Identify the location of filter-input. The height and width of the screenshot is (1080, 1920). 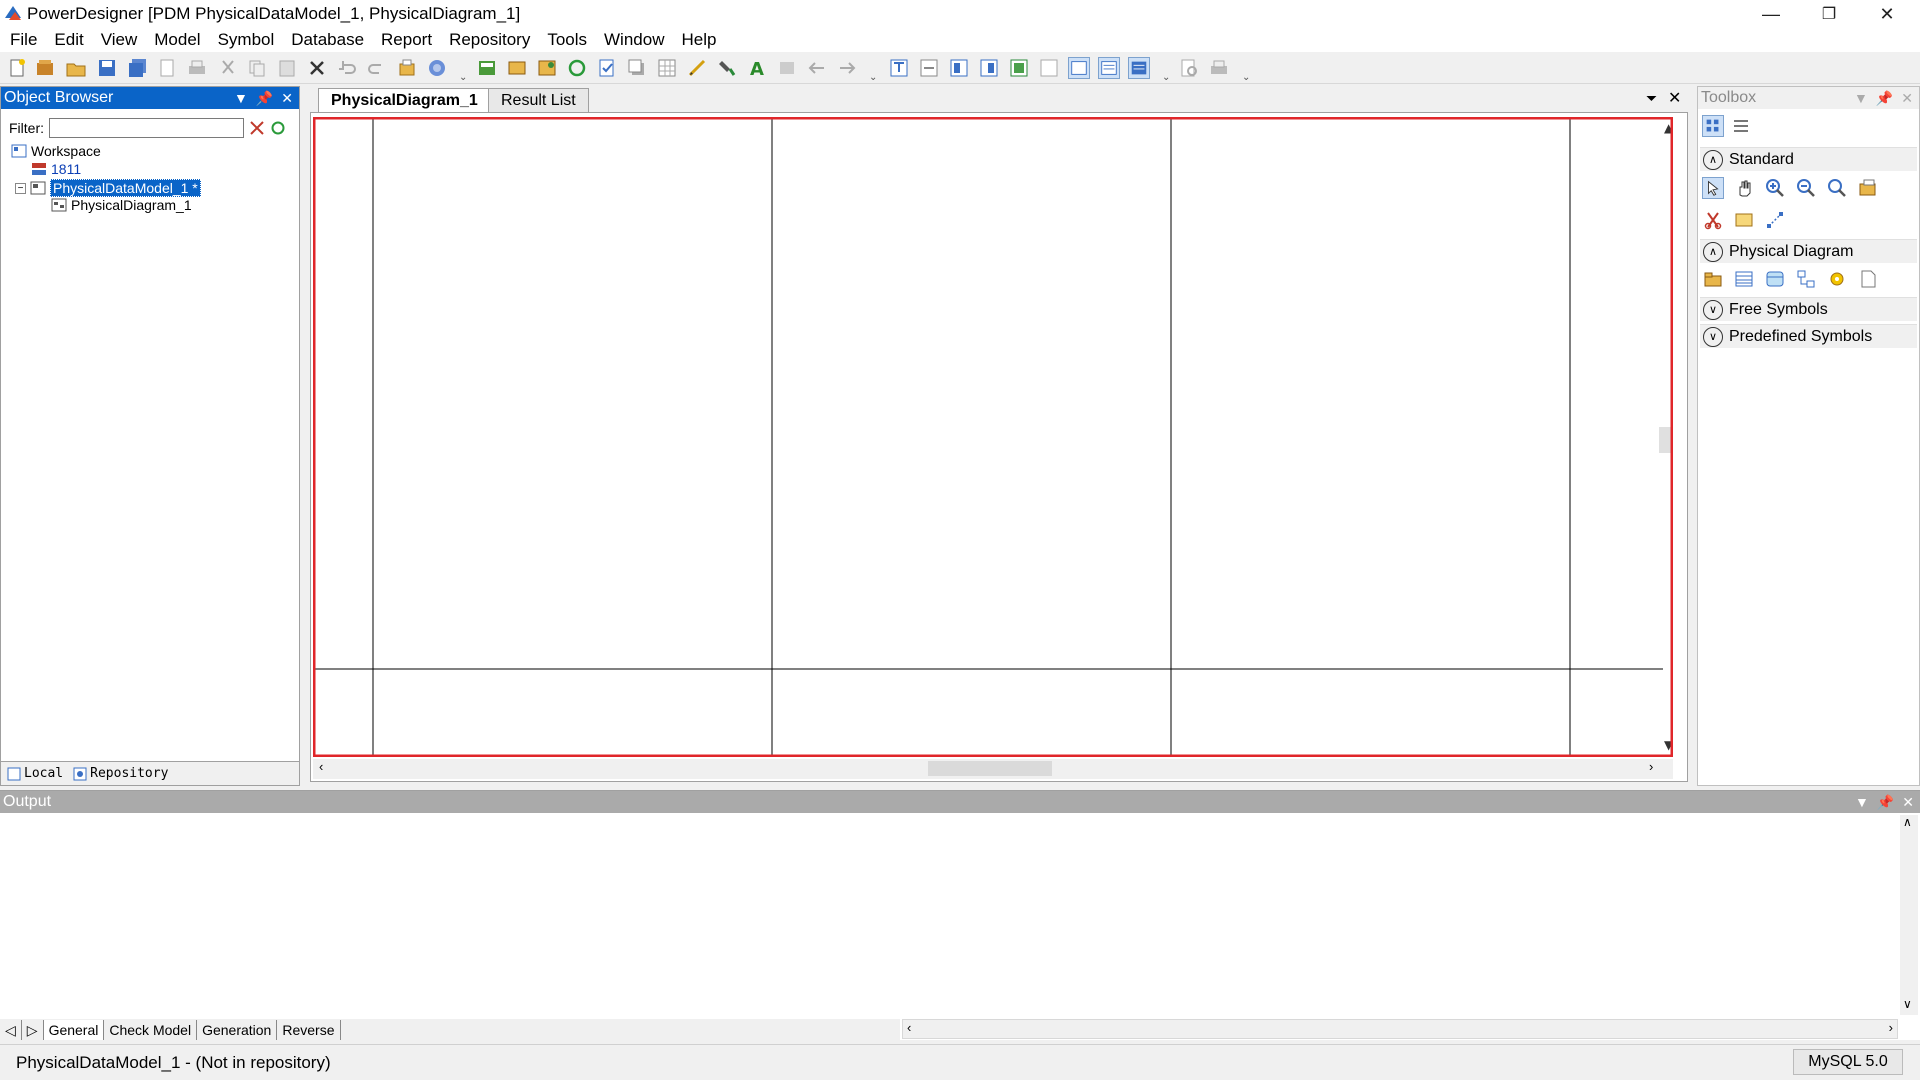
(146, 128).